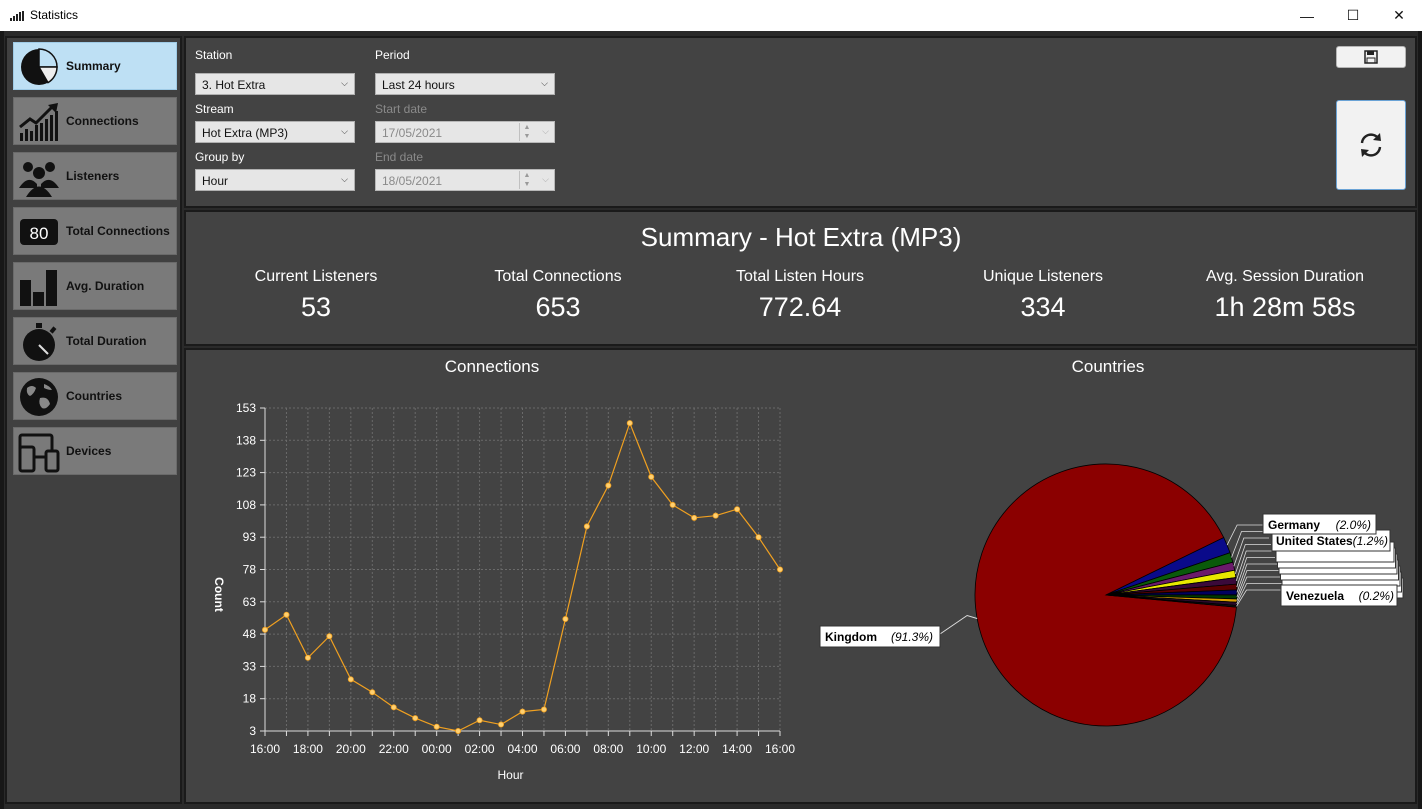 Image resolution: width=1422 pixels, height=809 pixels. Describe the element at coordinates (558, 307) in the screenshot. I see `stat-value: 653` at that location.